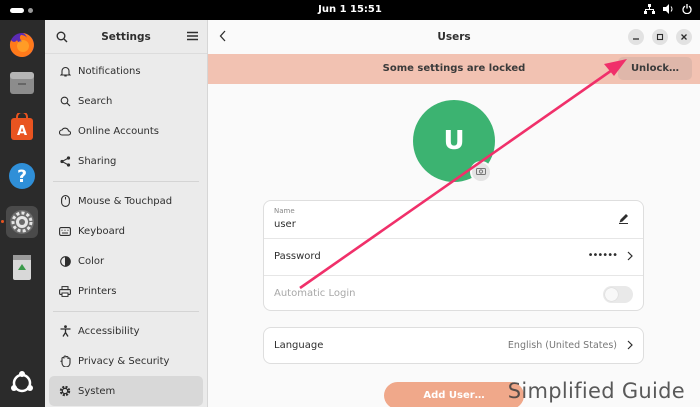 This screenshot has width=700, height=407. Describe the element at coordinates (596, 391) in the screenshot. I see `watermark: Simplified Guide` at that location.